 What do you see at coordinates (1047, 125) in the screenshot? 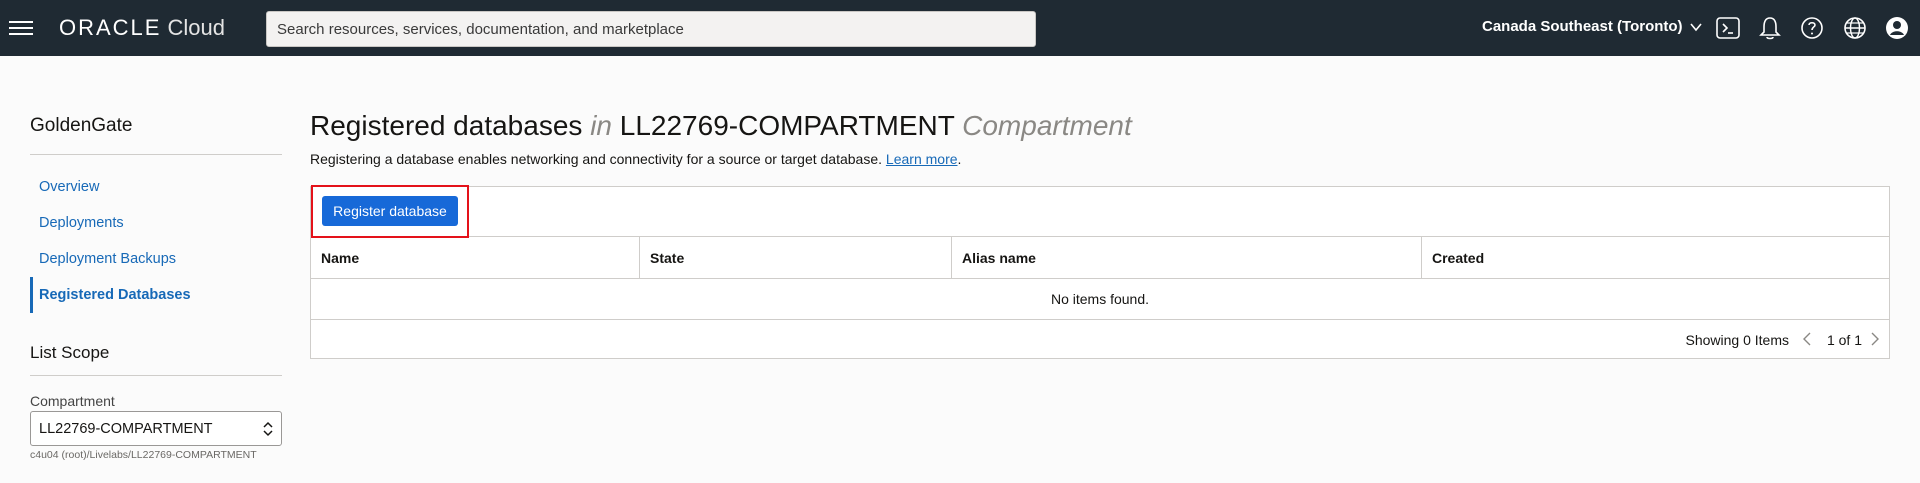
I see `page-title-suffix: Compartment` at bounding box center [1047, 125].